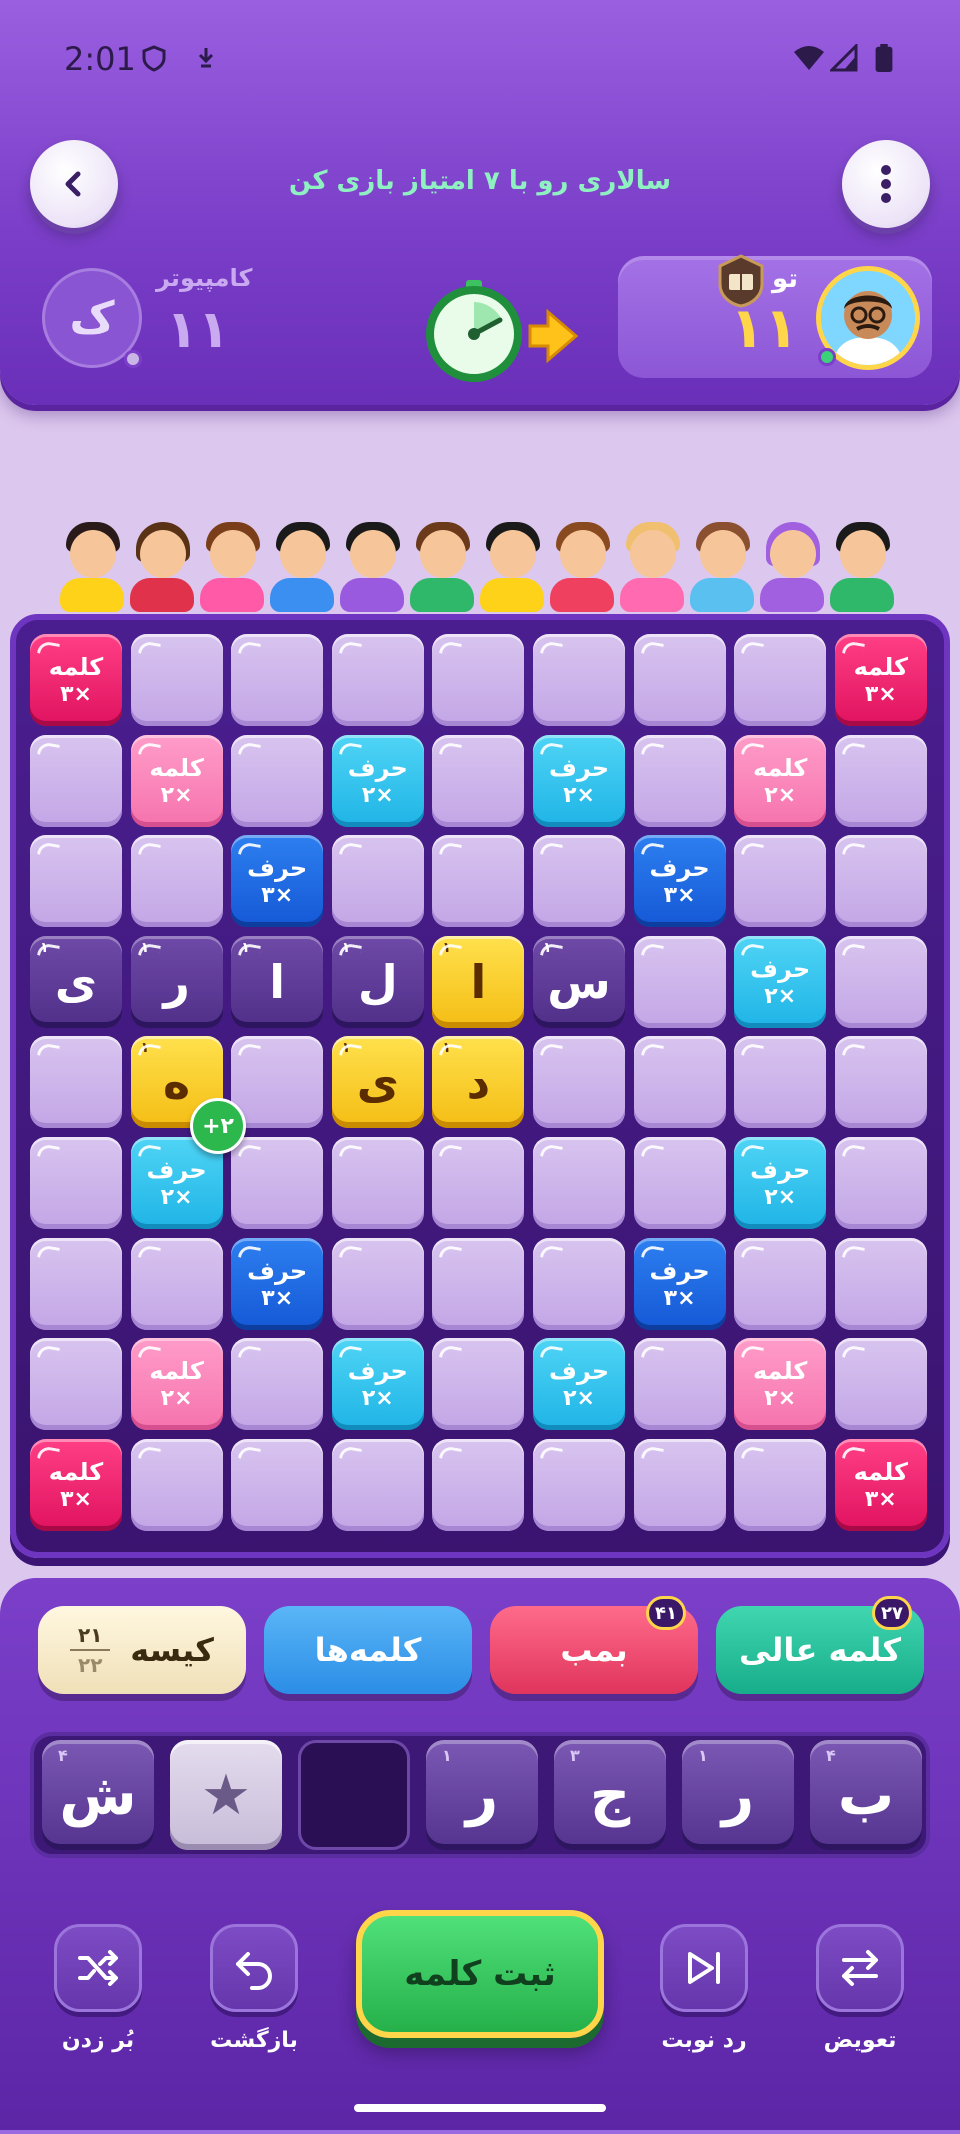 This screenshot has width=960, height=2134. Describe the element at coordinates (820, 1645) in the screenshot. I see `great-word-button: کلمه عالی ۲۷` at that location.